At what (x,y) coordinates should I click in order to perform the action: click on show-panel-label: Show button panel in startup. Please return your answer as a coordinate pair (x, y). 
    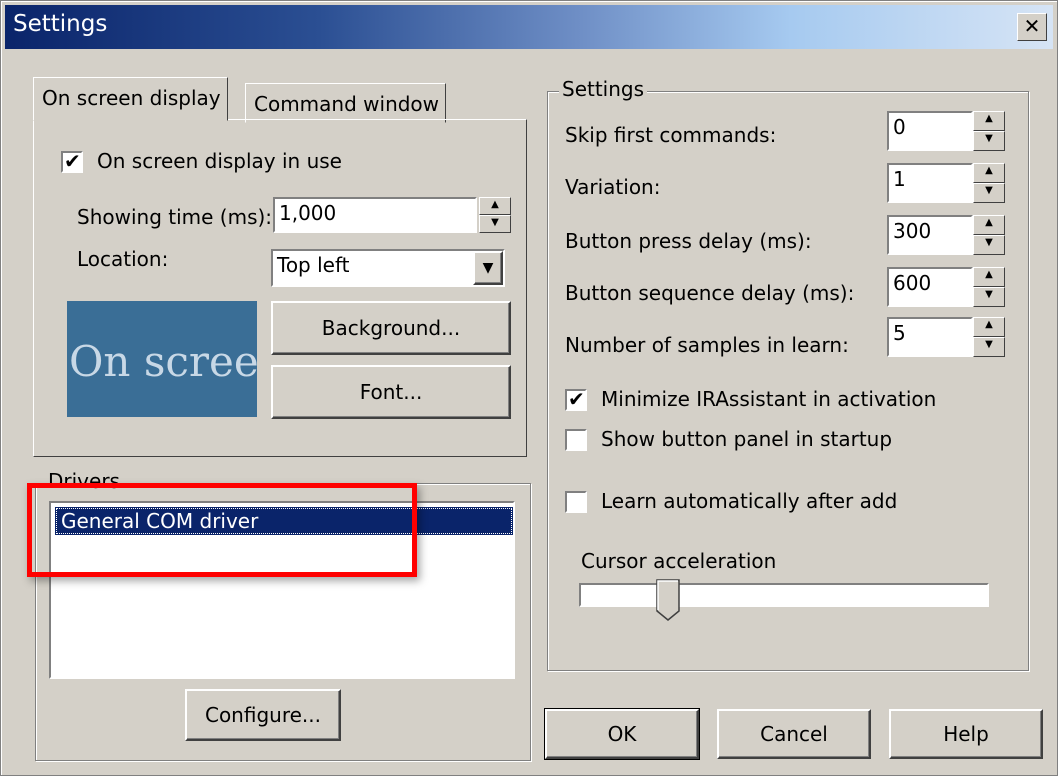
    Looking at the image, I should click on (747, 439).